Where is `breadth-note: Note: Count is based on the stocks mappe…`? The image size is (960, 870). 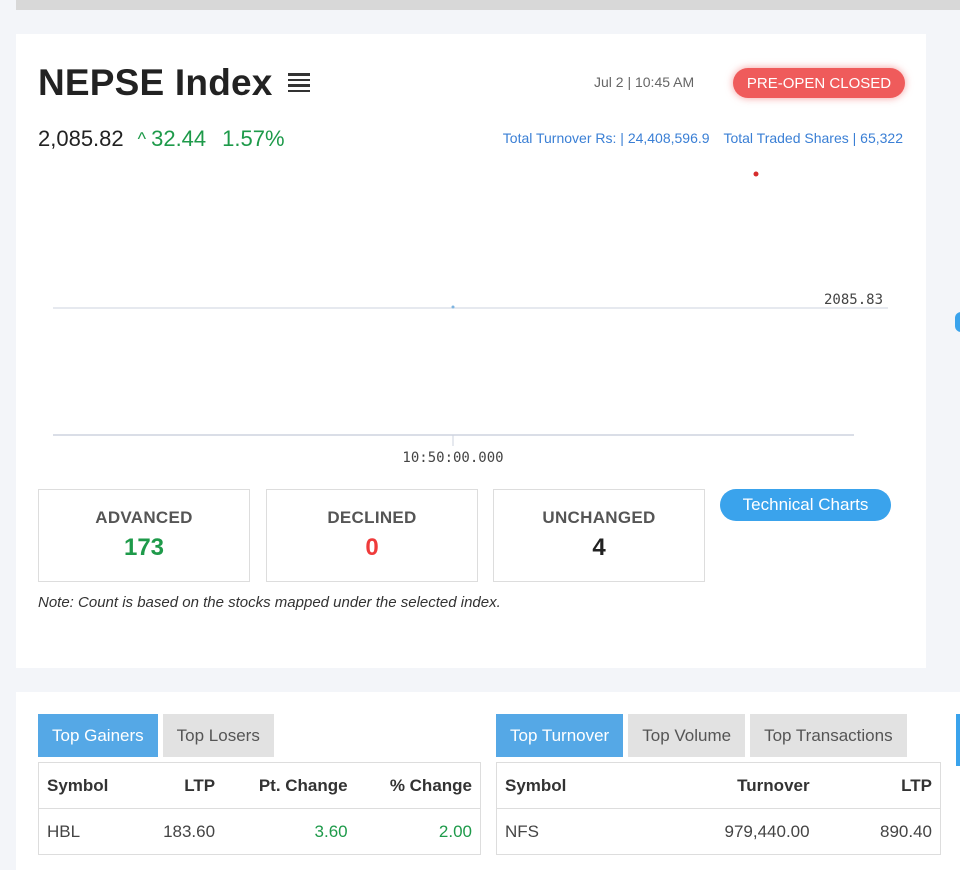 breadth-note: Note: Count is based on the stocks mappe… is located at coordinates (269, 602).